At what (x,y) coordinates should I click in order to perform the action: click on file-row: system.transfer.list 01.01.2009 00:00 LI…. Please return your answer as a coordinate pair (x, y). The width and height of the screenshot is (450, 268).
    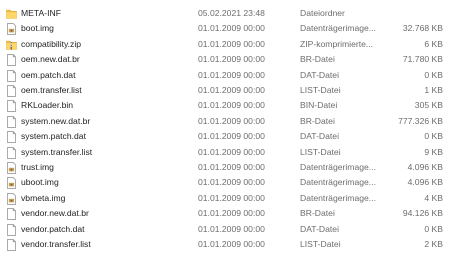
    Looking at the image, I should click on (225, 152).